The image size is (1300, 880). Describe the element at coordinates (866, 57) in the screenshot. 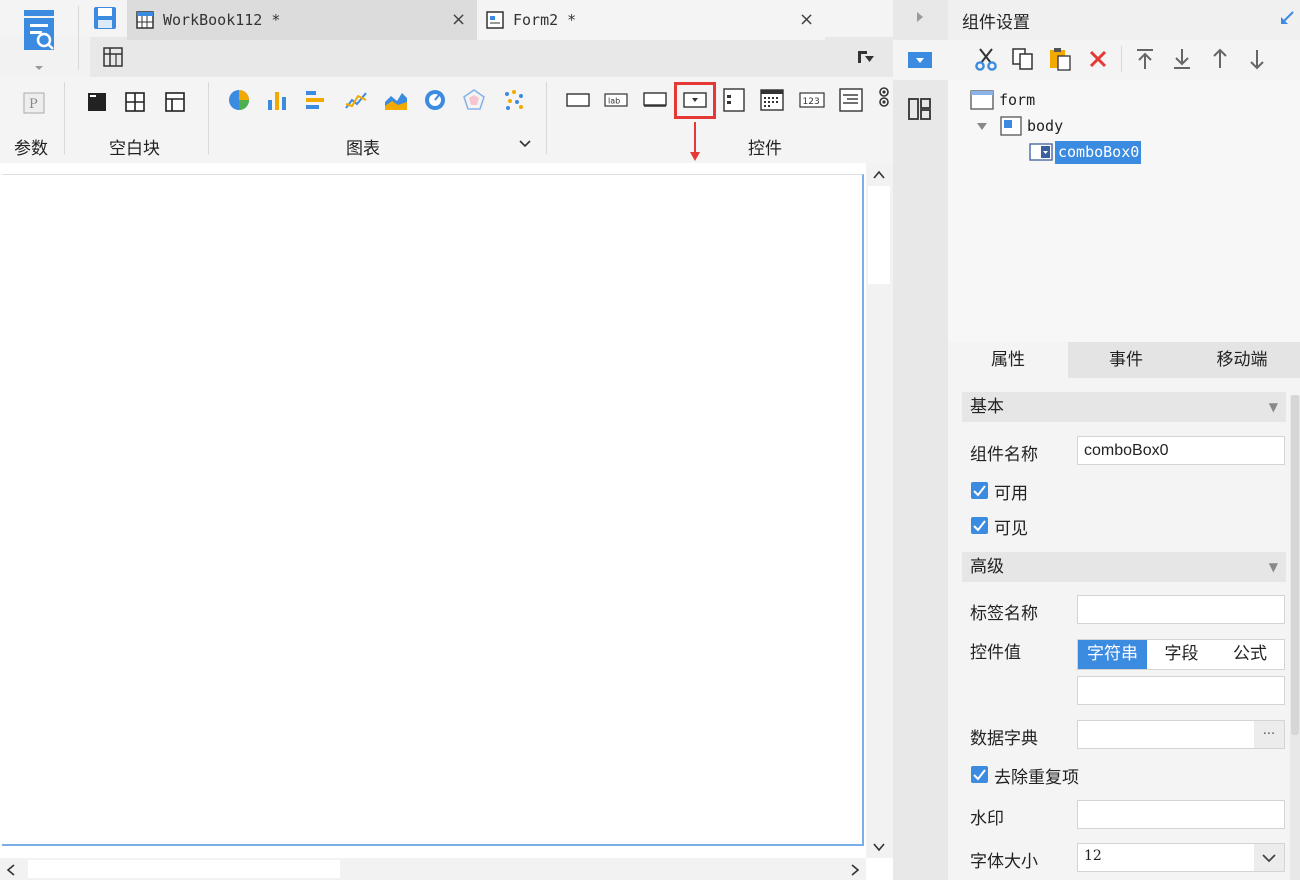

I see `tab-menu-icon` at that location.